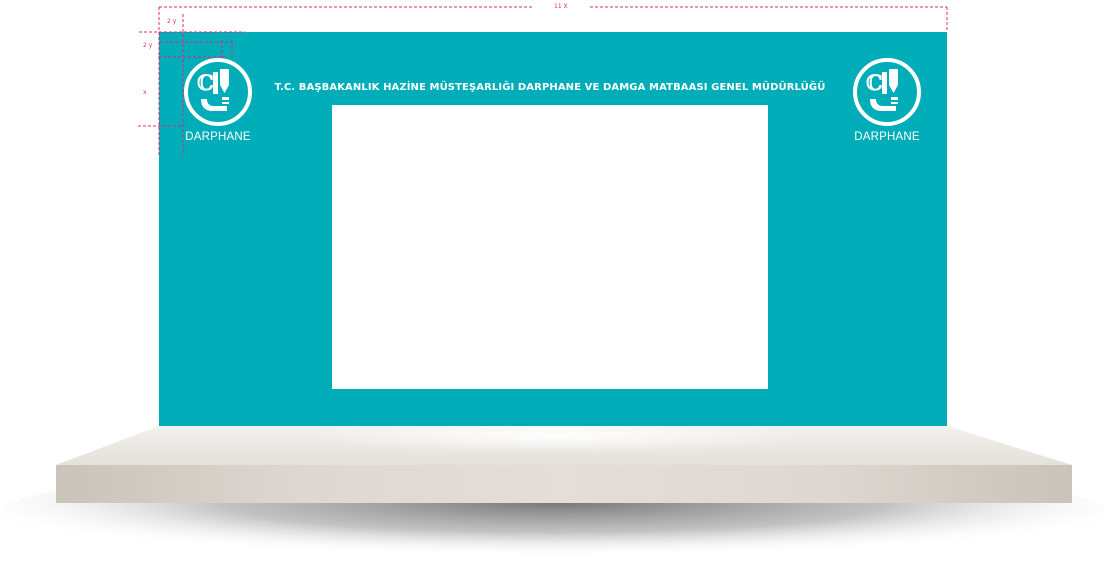 The width and height of the screenshot is (1110, 566). Describe the element at coordinates (561, 6) in the screenshot. I see `dimension-width-label: 11 X` at that location.